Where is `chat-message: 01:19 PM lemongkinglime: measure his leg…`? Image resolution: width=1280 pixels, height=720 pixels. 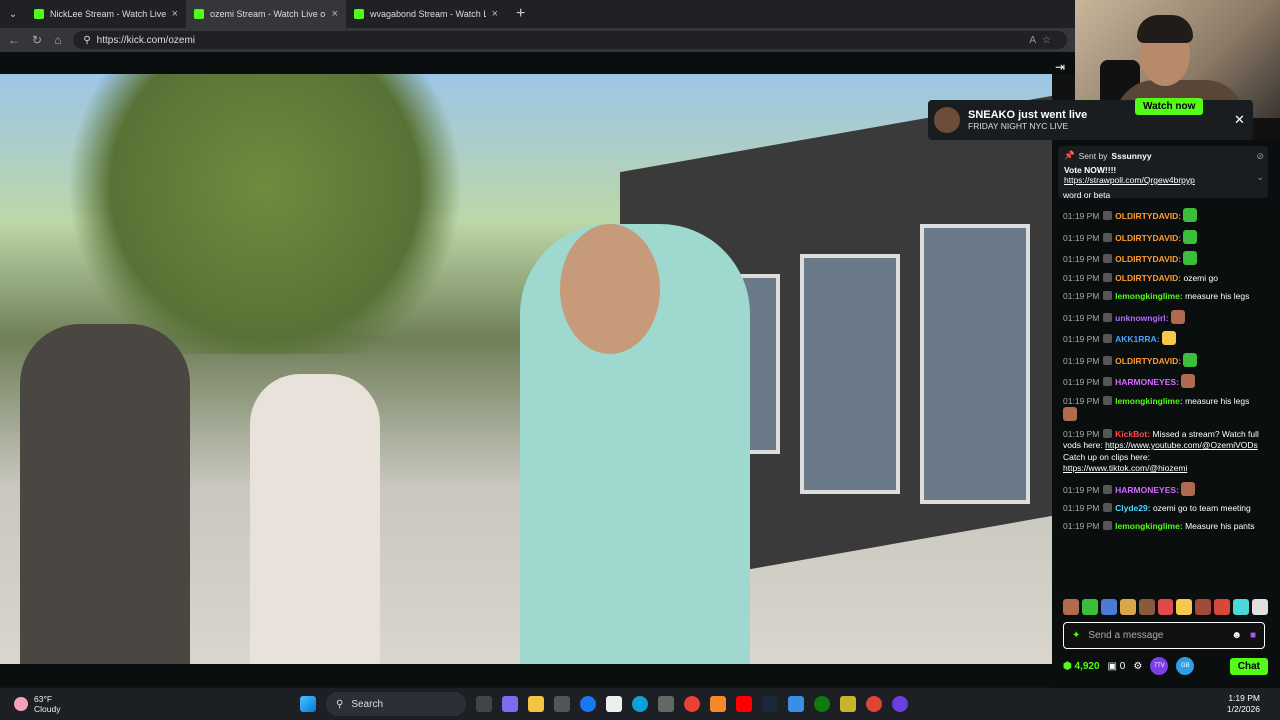 chat-message: 01:19 PM lemongkinglime: measure his leg… is located at coordinates (1163, 408).